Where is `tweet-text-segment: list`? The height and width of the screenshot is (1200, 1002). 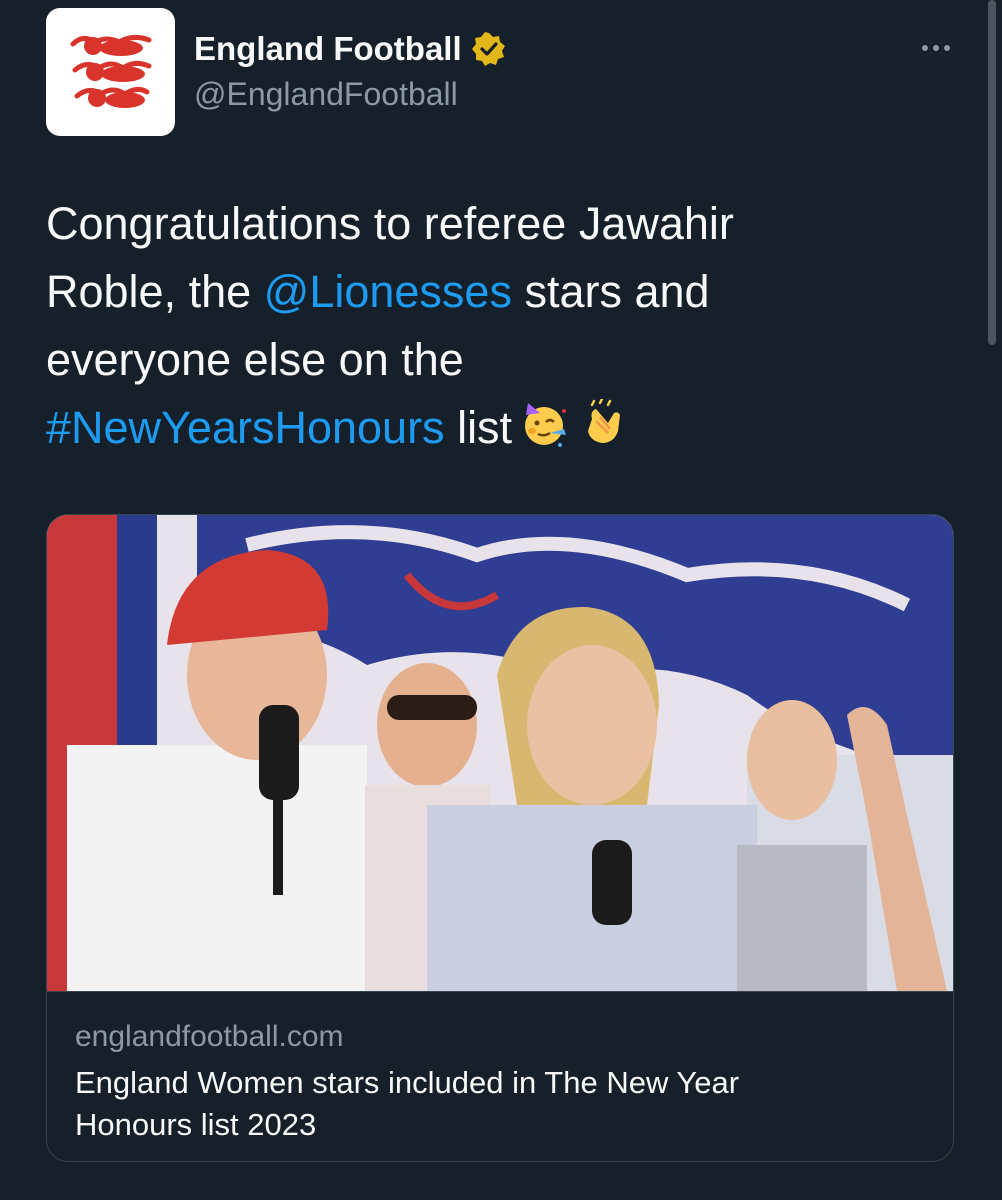
tweet-text-segment: list is located at coordinates (478, 427).